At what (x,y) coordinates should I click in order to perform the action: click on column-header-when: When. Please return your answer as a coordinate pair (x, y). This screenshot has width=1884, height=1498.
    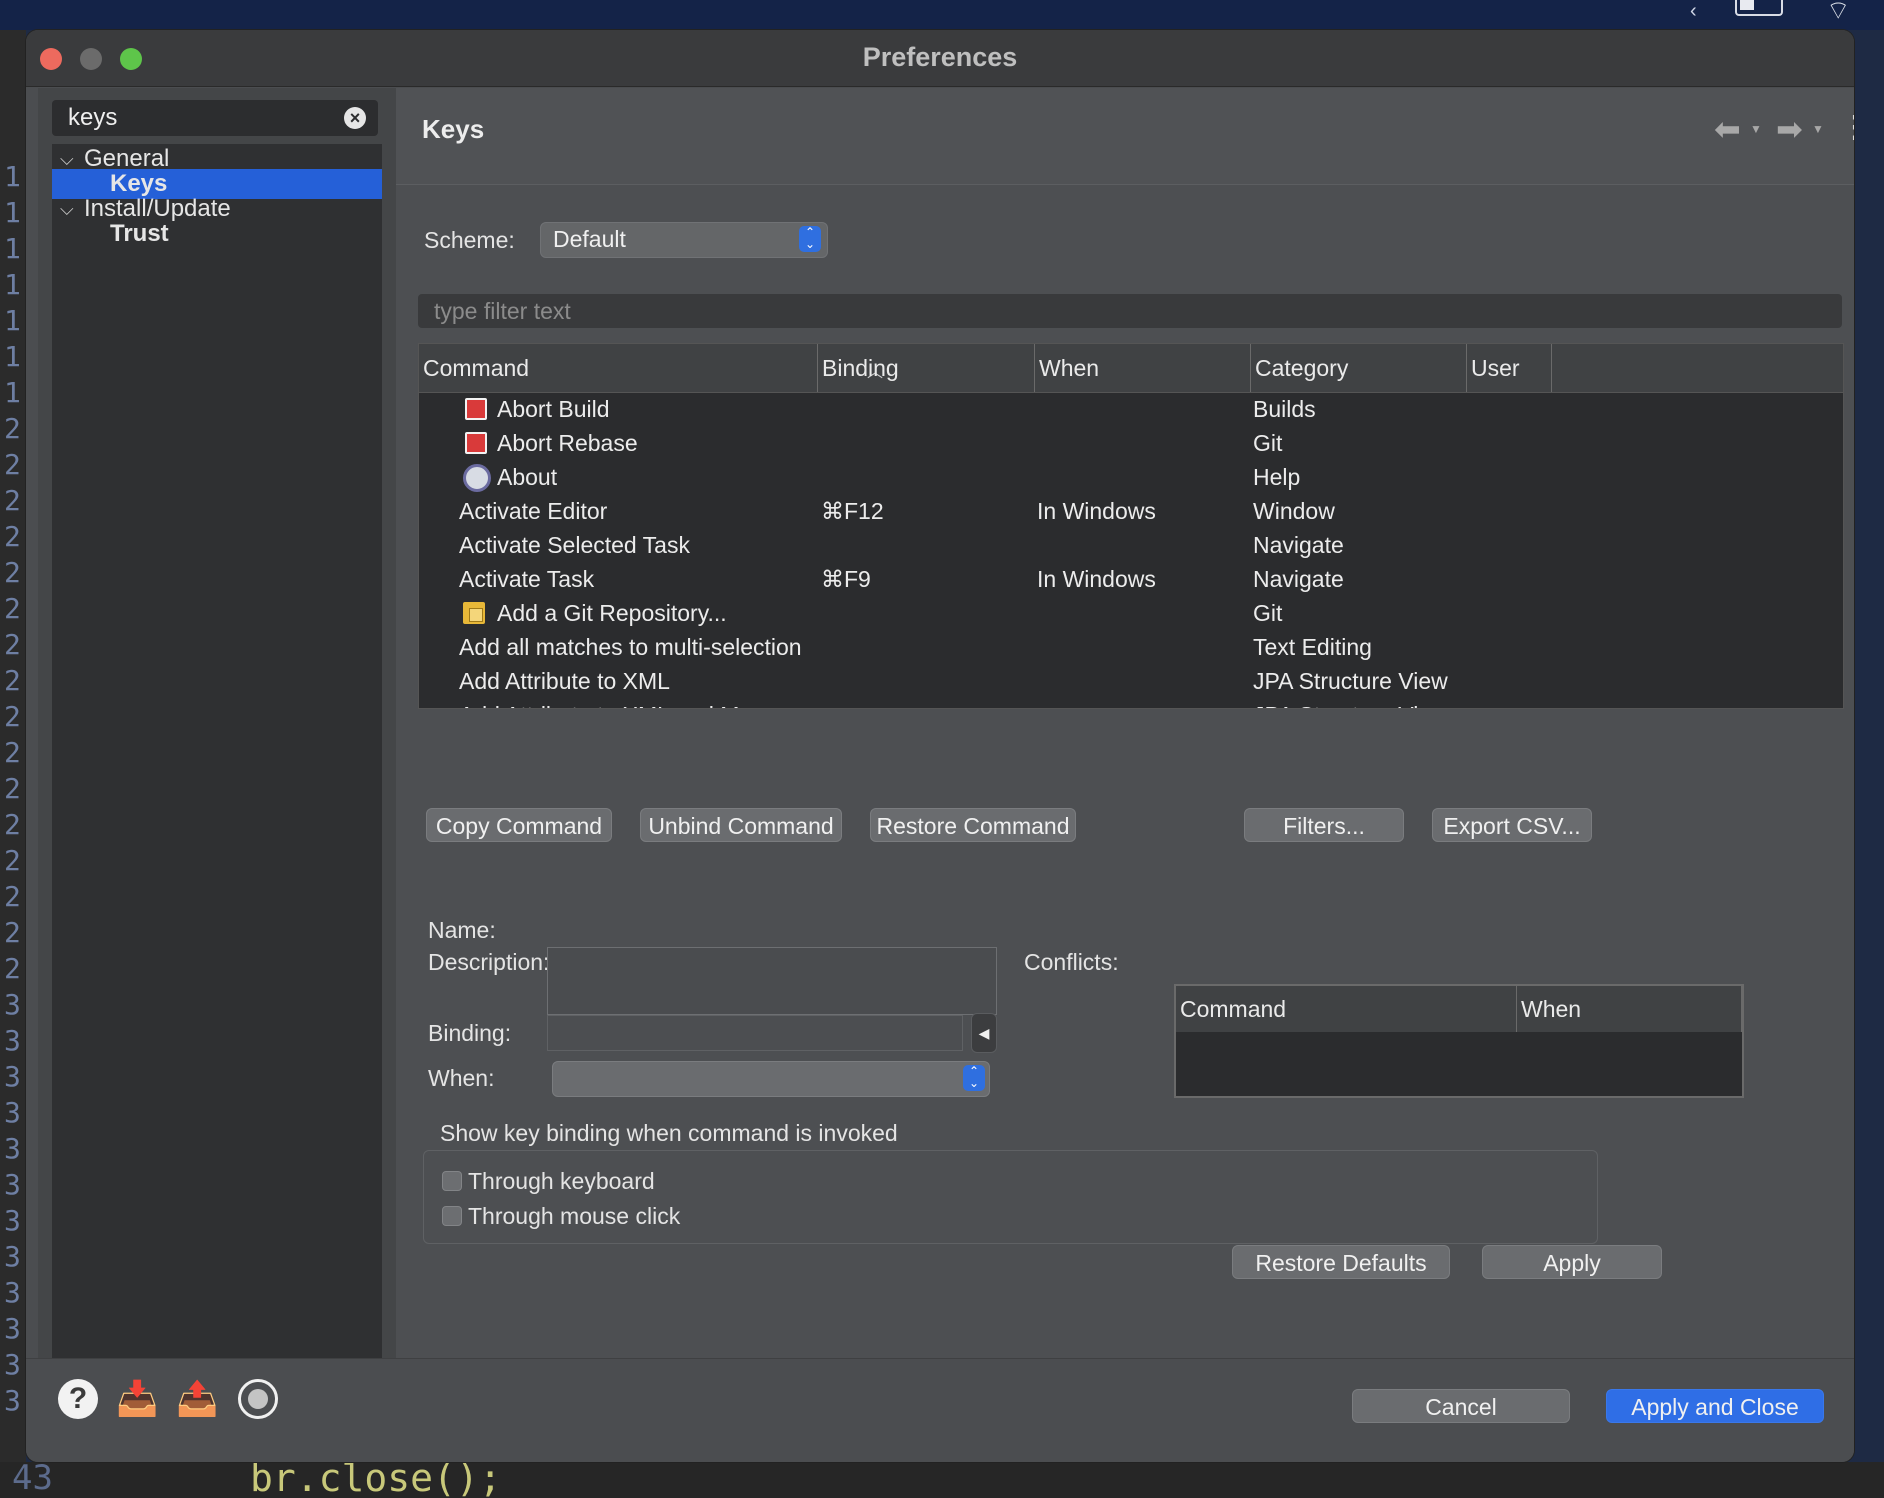
    Looking at the image, I should click on (1142, 368).